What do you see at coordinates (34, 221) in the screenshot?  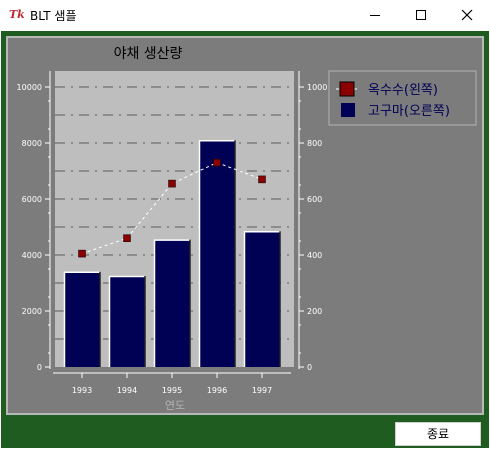 I see `left-axis: 0 2000 4000 6000 8000 10000` at bounding box center [34, 221].